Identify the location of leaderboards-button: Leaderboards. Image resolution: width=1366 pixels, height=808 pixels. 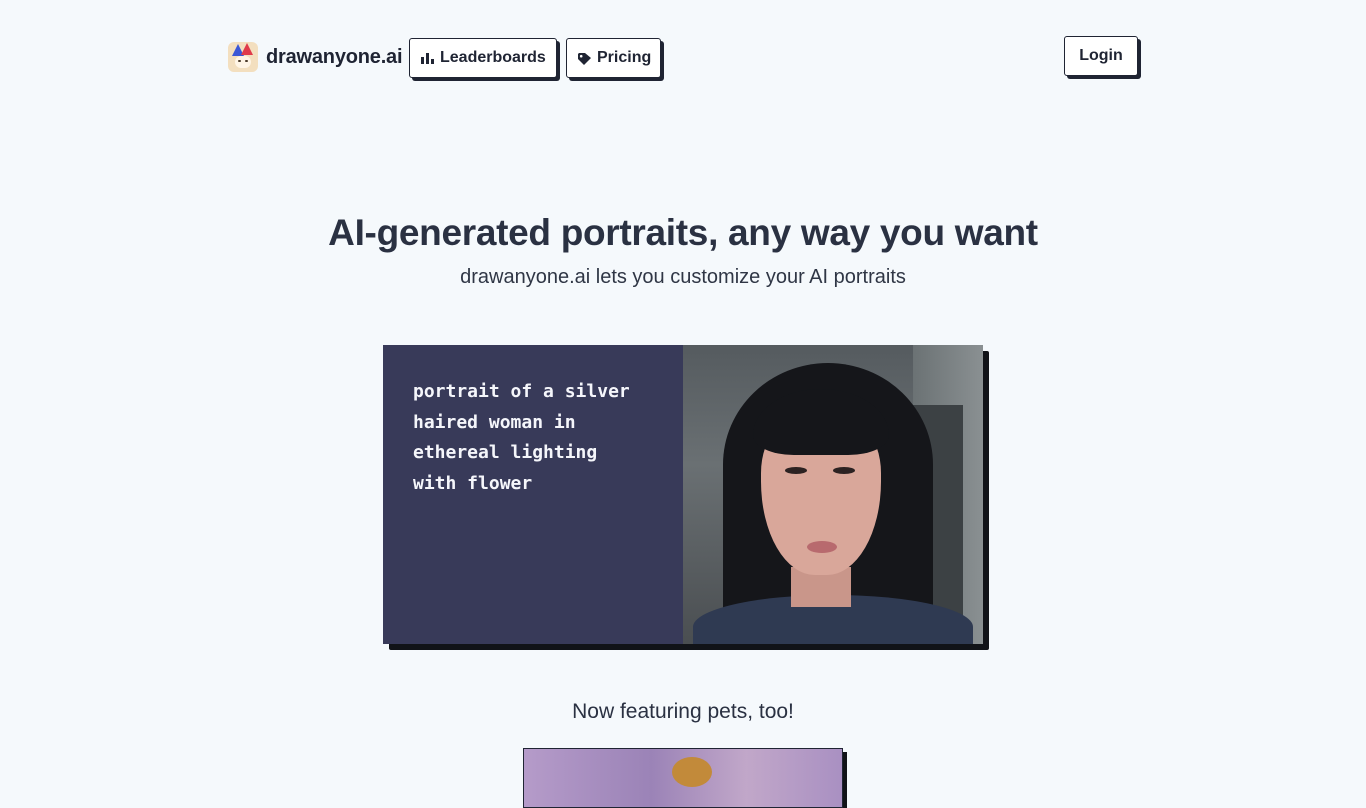
(483, 58).